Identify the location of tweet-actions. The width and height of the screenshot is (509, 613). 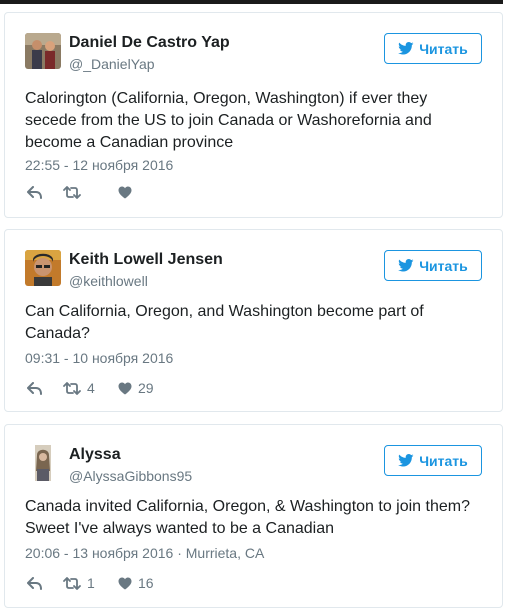
(82, 192).